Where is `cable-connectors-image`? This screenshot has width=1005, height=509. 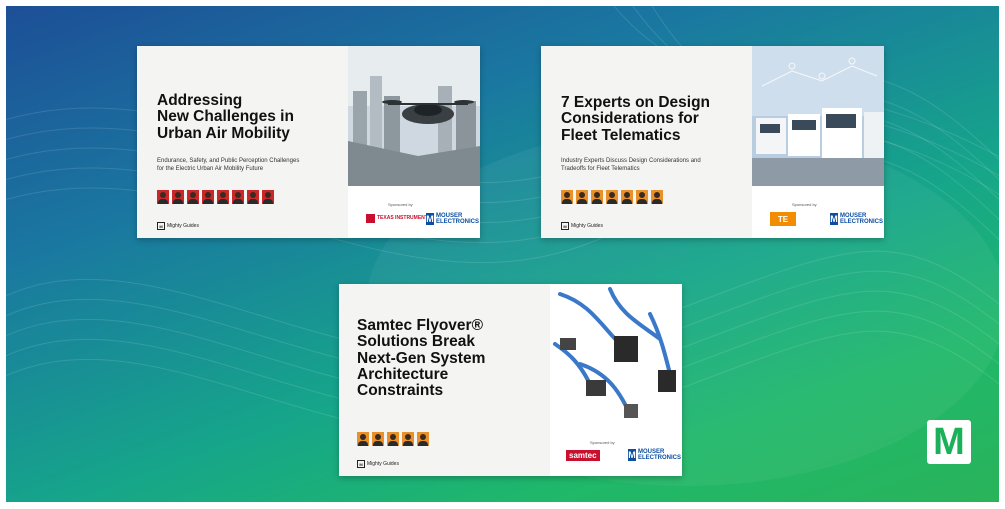
cable-connectors-image is located at coordinates (616, 354).